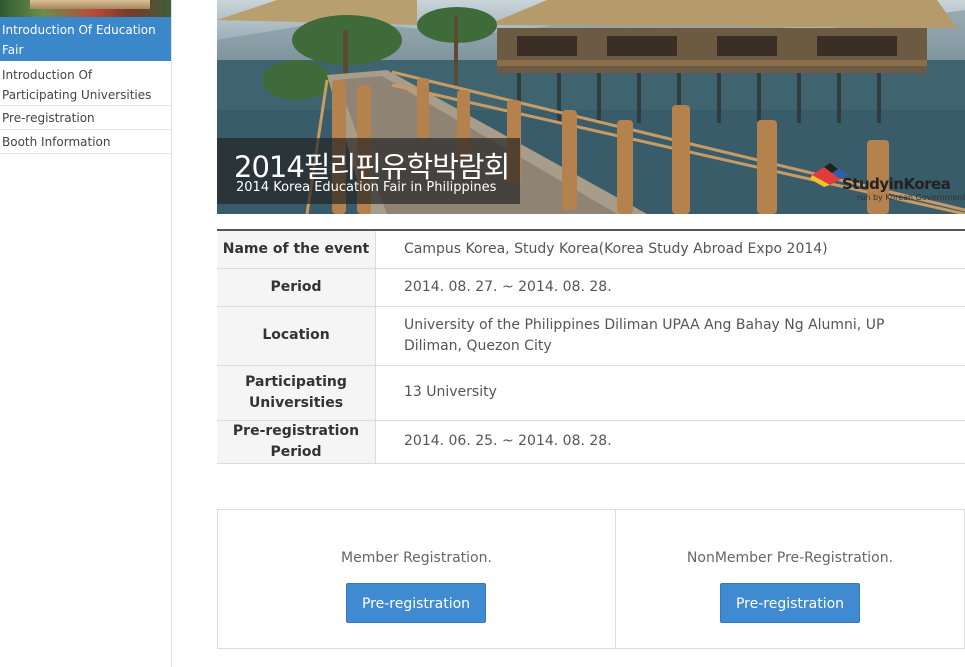 This screenshot has height=667, width=965. What do you see at coordinates (670, 393) in the screenshot?
I see `row-value: 13 University` at bounding box center [670, 393].